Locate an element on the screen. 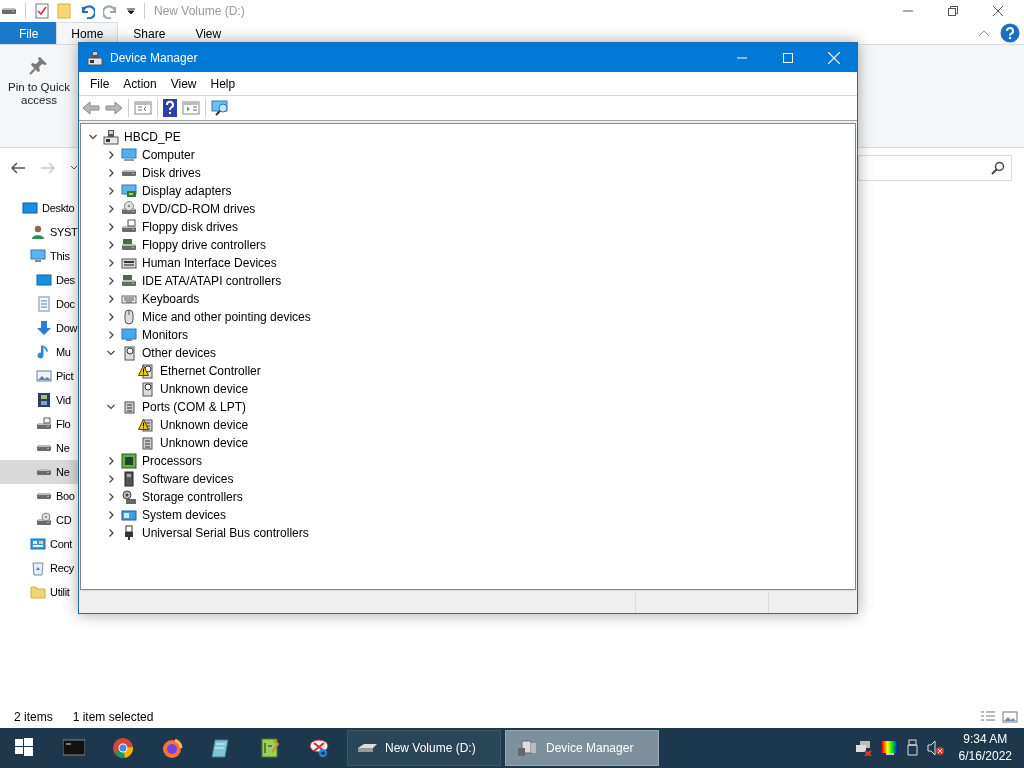 The image size is (1024, 768). tree-item: Display adapters is located at coordinates (187, 191).